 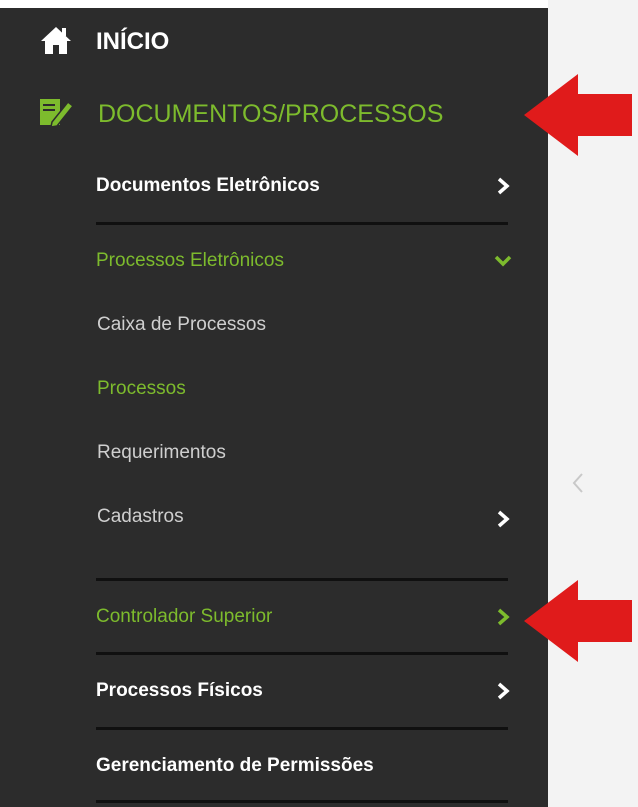 What do you see at coordinates (235, 765) in the screenshot?
I see `submenu-item-label: Gerenciamento de Permissões` at bounding box center [235, 765].